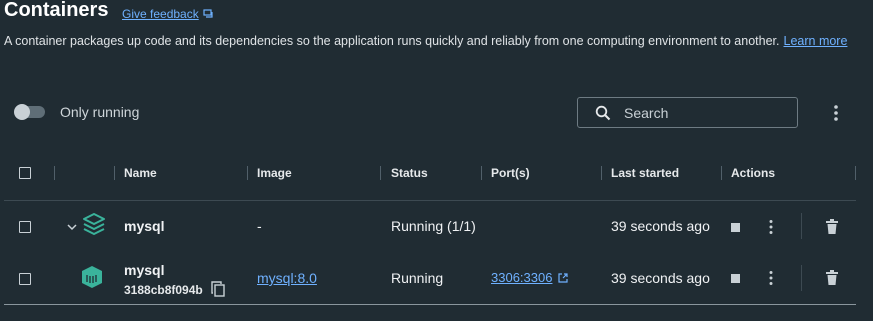 The image size is (873, 321). What do you see at coordinates (430, 200) in the screenshot?
I see `row-divider` at bounding box center [430, 200].